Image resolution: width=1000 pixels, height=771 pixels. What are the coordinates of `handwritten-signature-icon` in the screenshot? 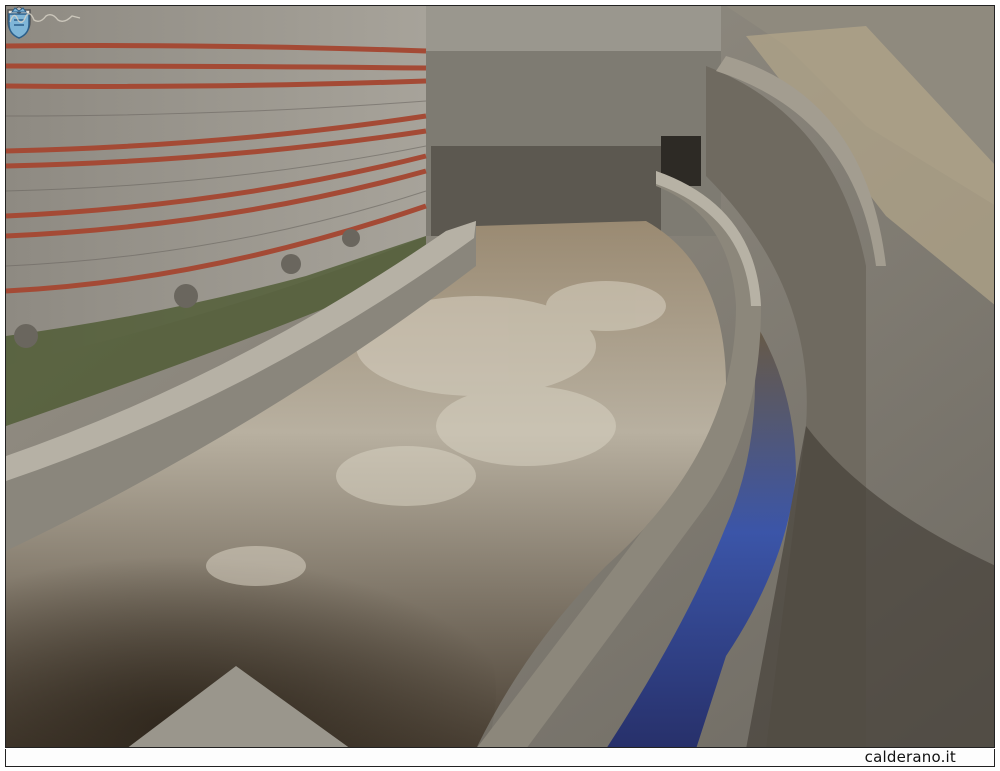 It's located at (45, 18).